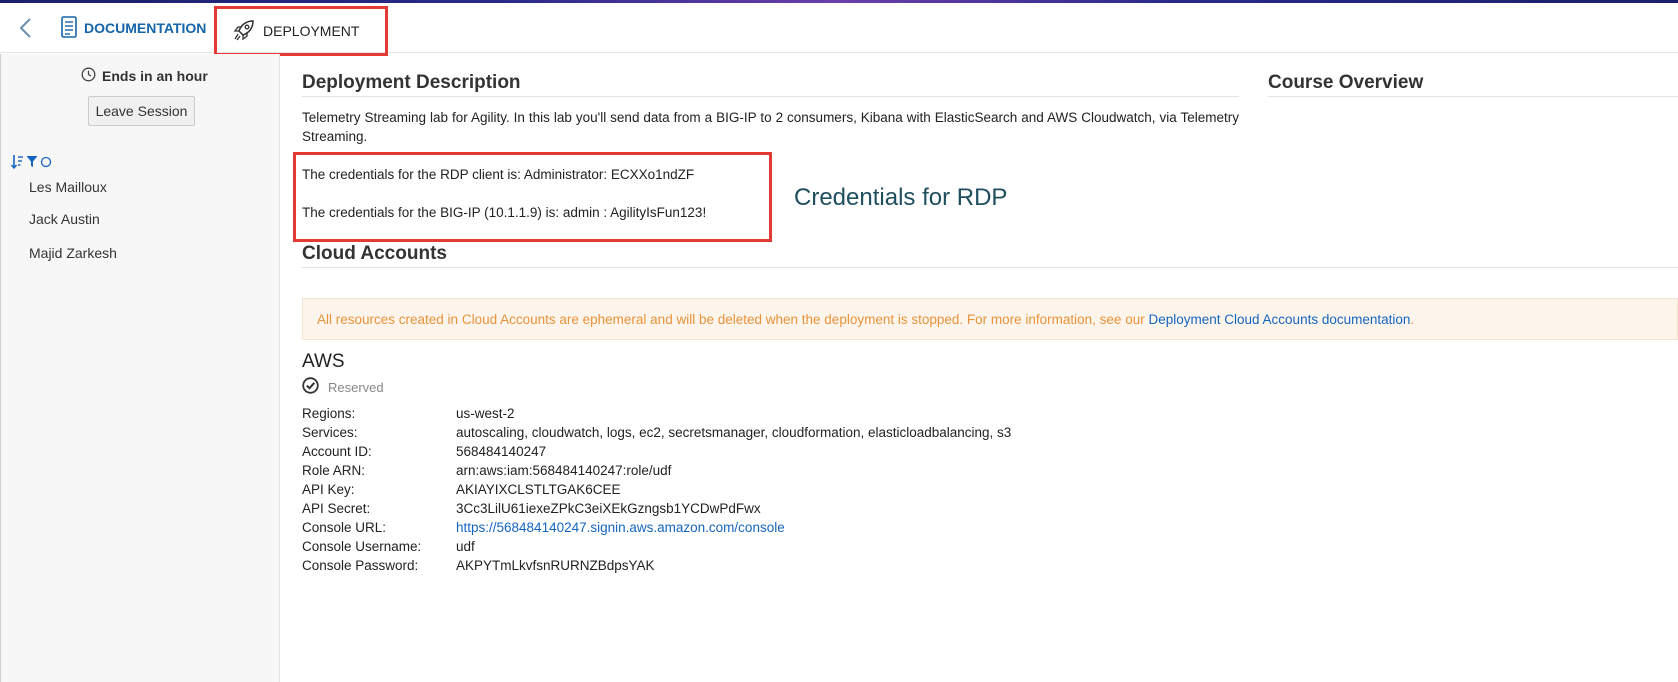  Describe the element at coordinates (155, 76) in the screenshot. I see `session-timer-label: Ends in an hour` at that location.